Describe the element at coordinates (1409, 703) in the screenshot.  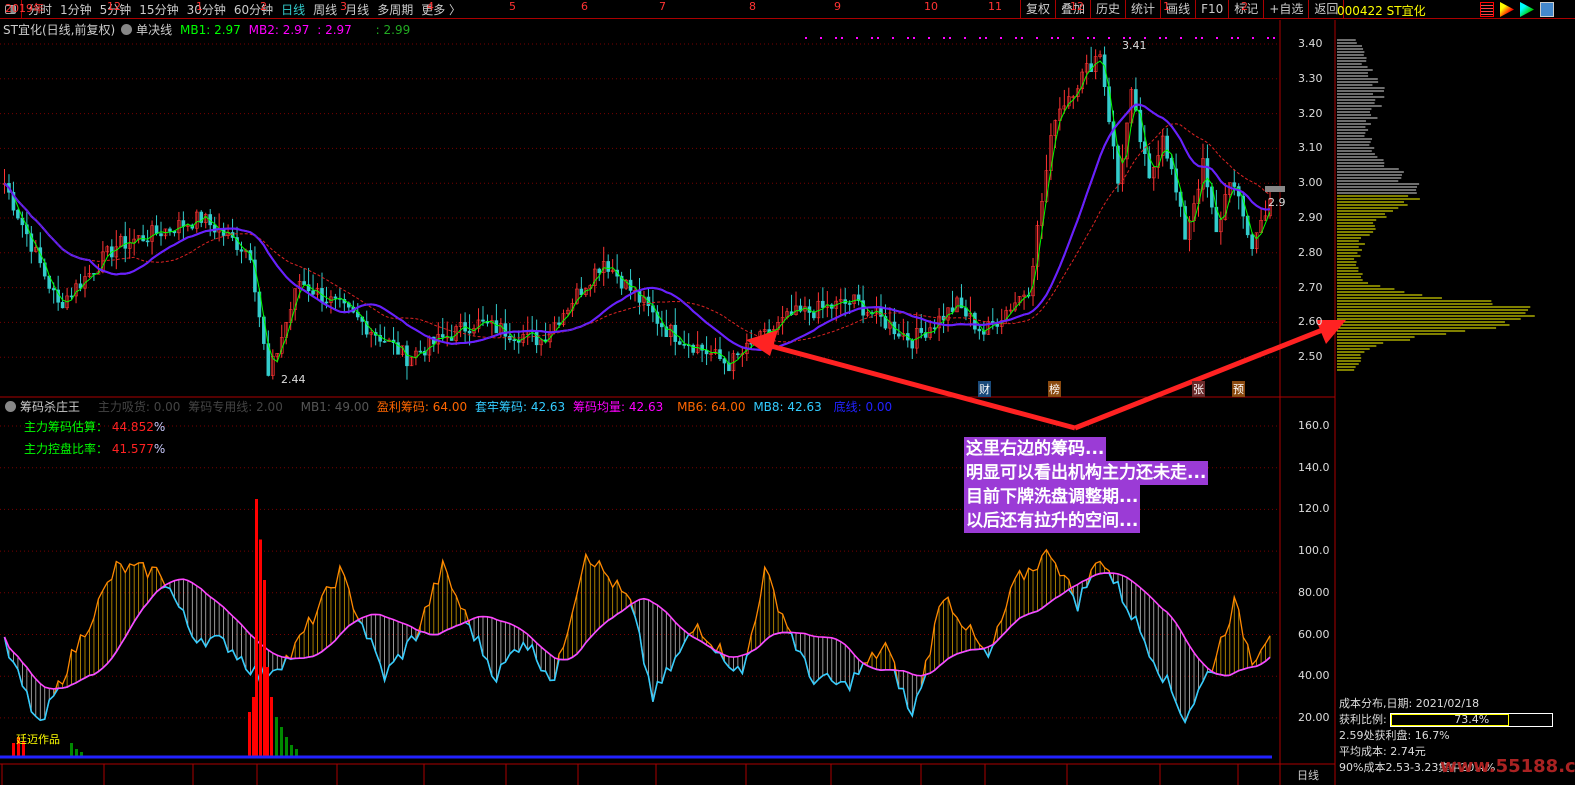
I see `cost-title: 成本分布,日期: 2021/02/18` at that location.